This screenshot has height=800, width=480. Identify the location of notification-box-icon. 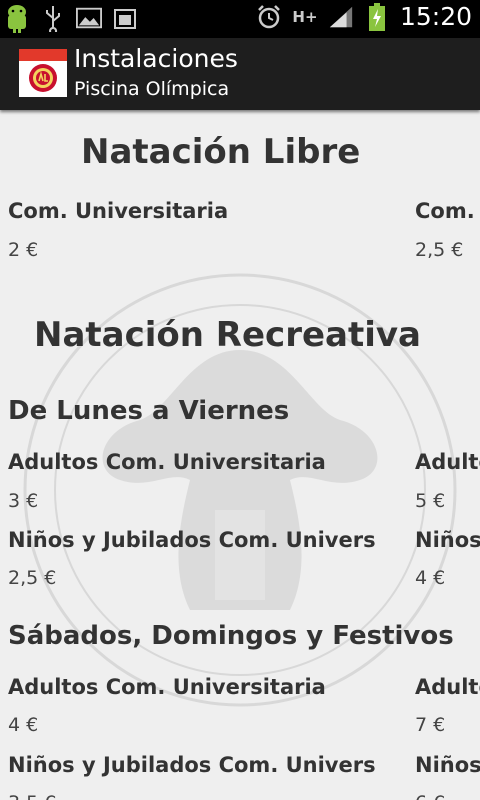
(125, 18).